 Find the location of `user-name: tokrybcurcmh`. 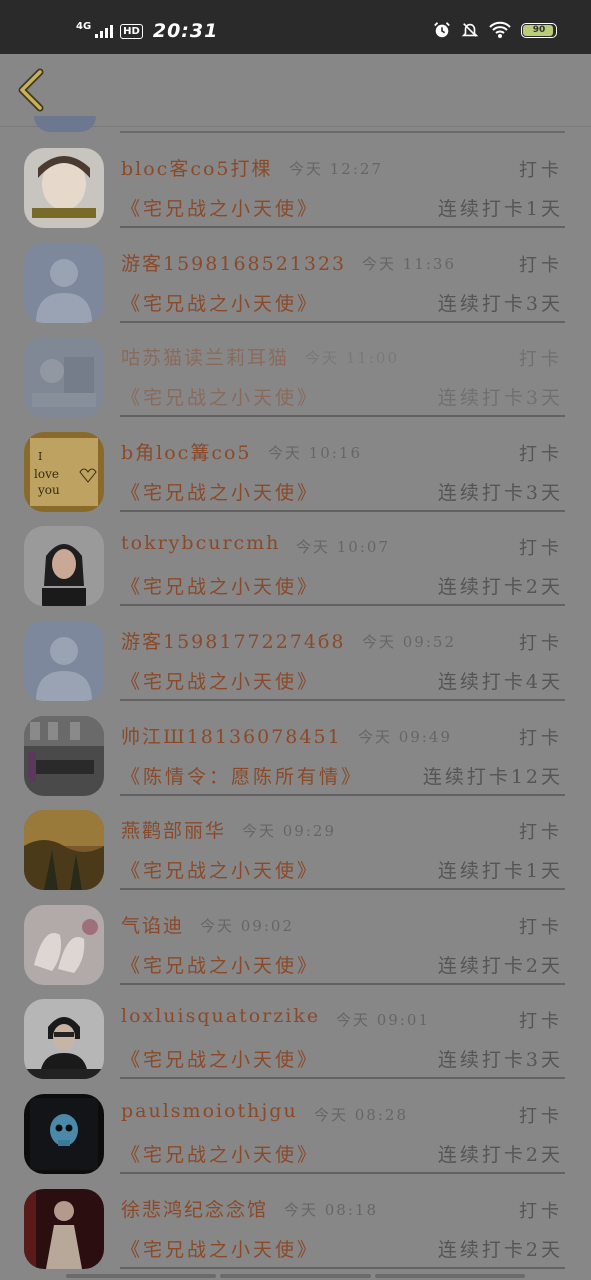

user-name: tokrybcurcmh is located at coordinates (200, 543).